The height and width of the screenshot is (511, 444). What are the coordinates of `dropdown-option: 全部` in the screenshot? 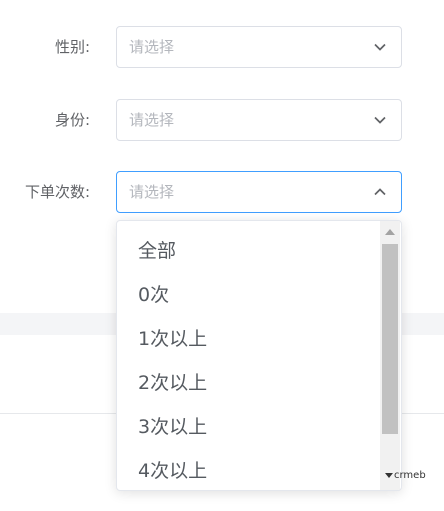 It's located at (249, 251).